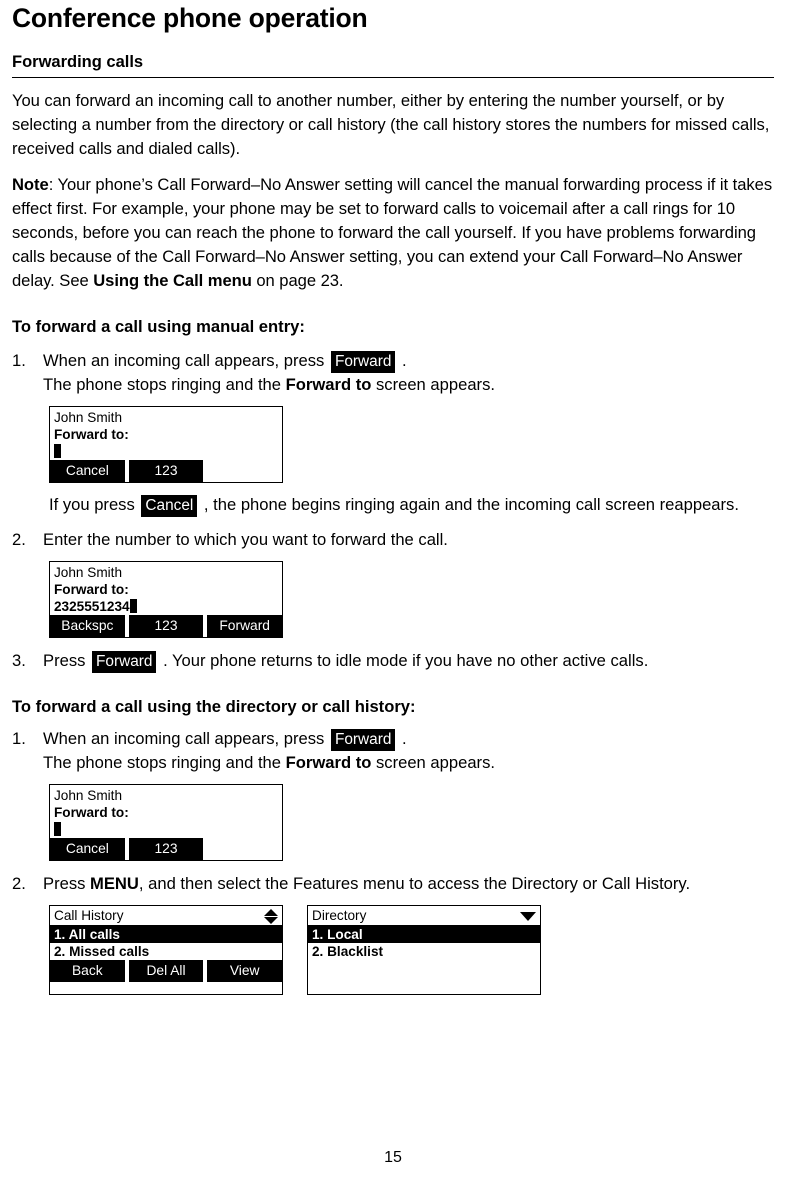  I want to click on note-cross-reference: Using the Call menu, so click(172, 281).